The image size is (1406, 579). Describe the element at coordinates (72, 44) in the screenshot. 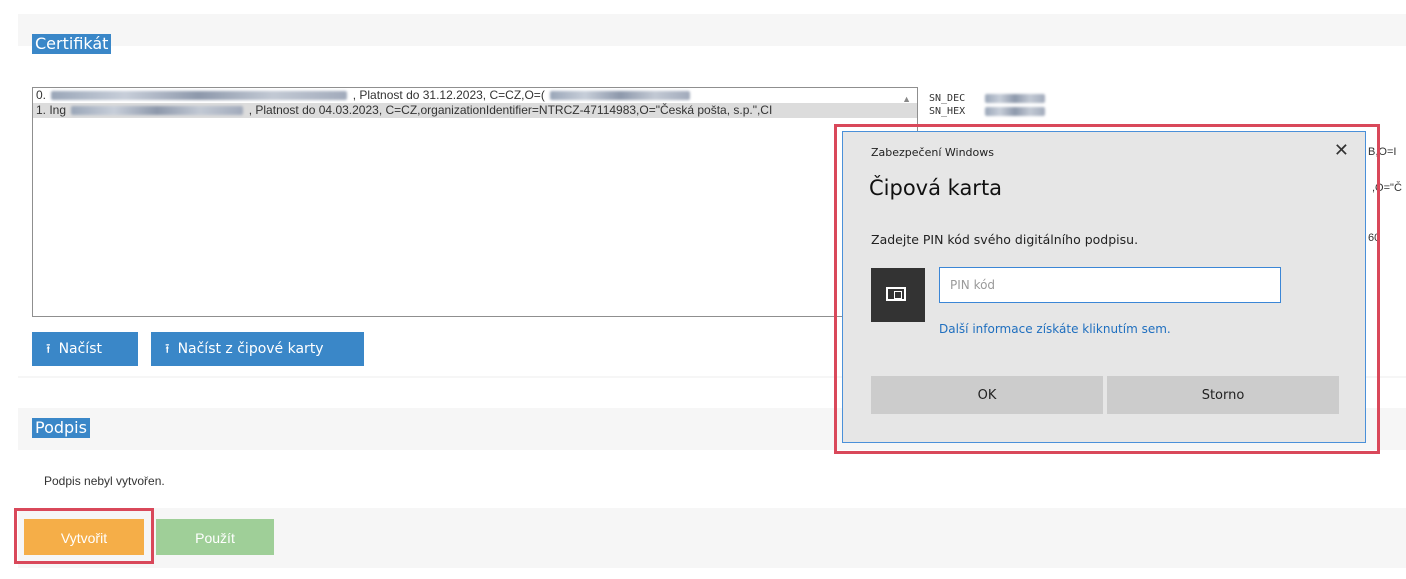

I see `certificate-section-label: Certifikát` at that location.